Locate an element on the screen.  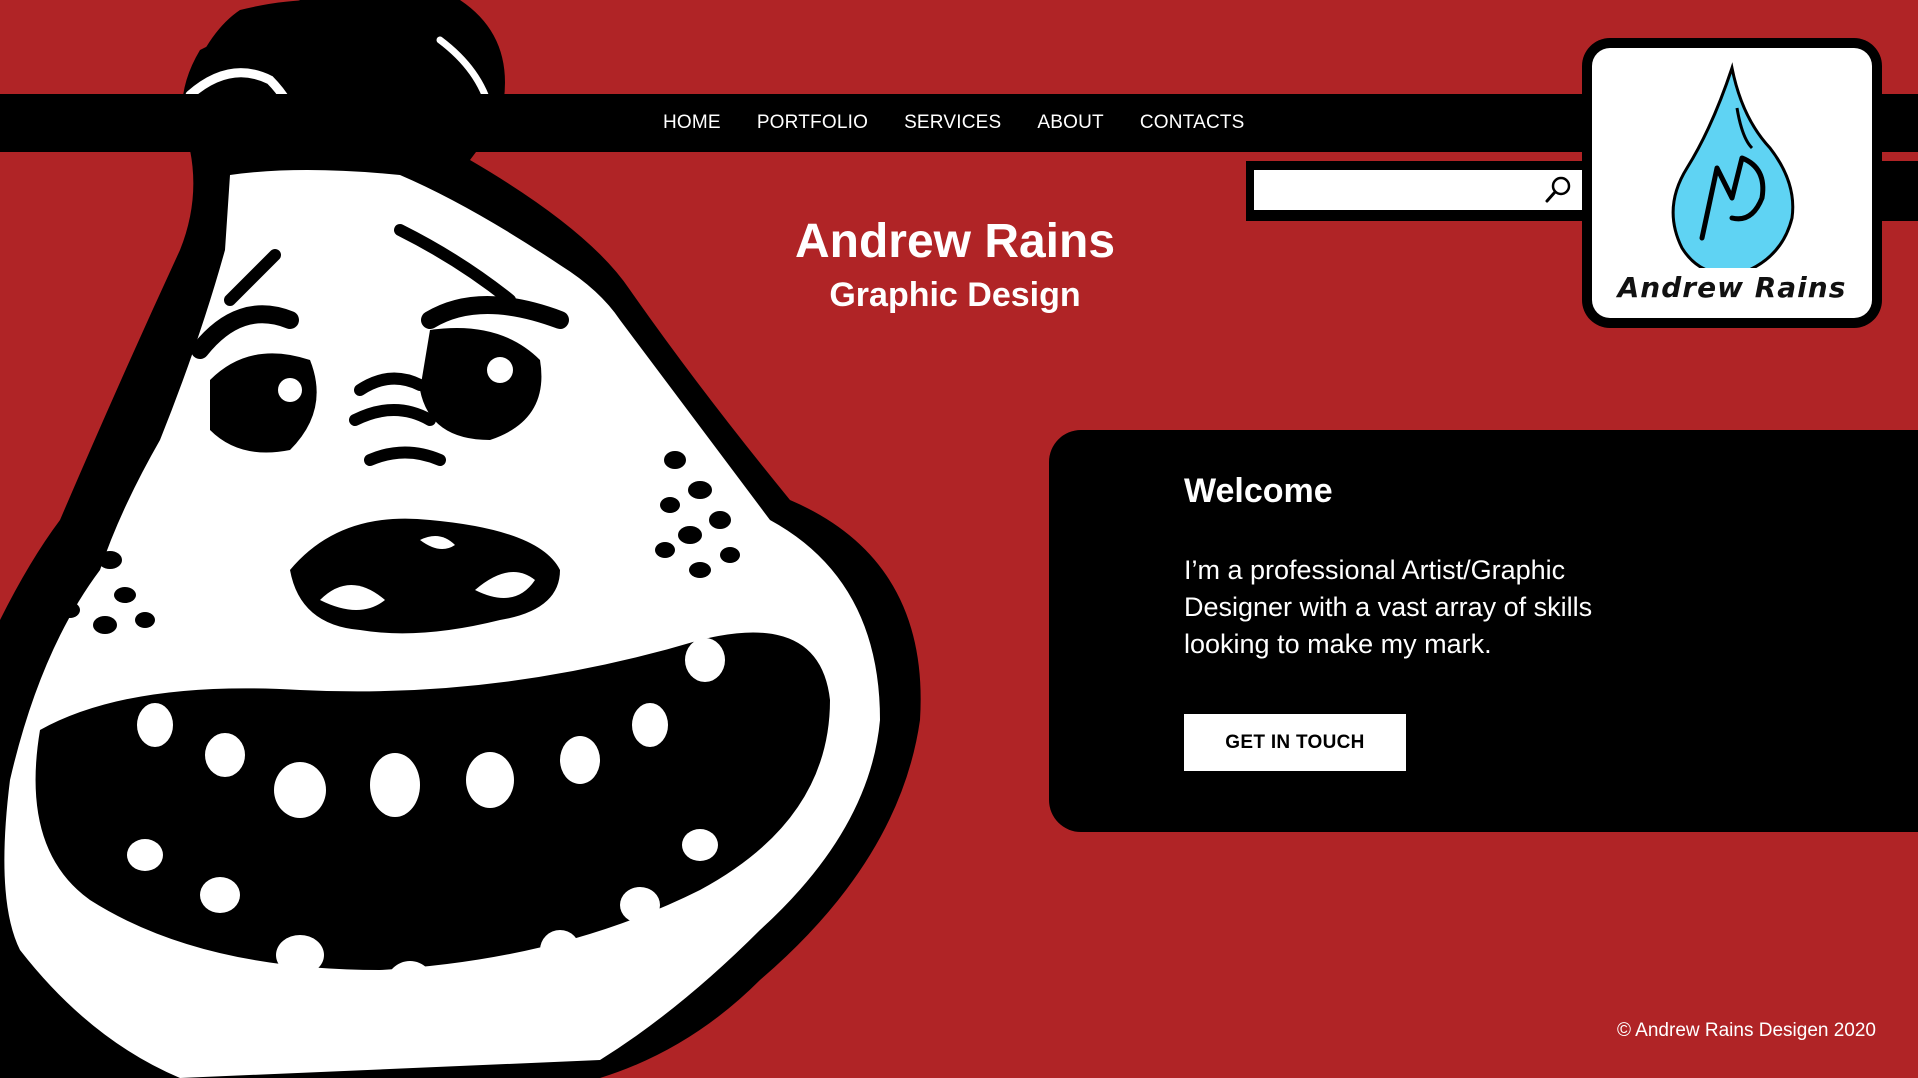
logo-inner: Andrew Rains is located at coordinates (1732, 183).